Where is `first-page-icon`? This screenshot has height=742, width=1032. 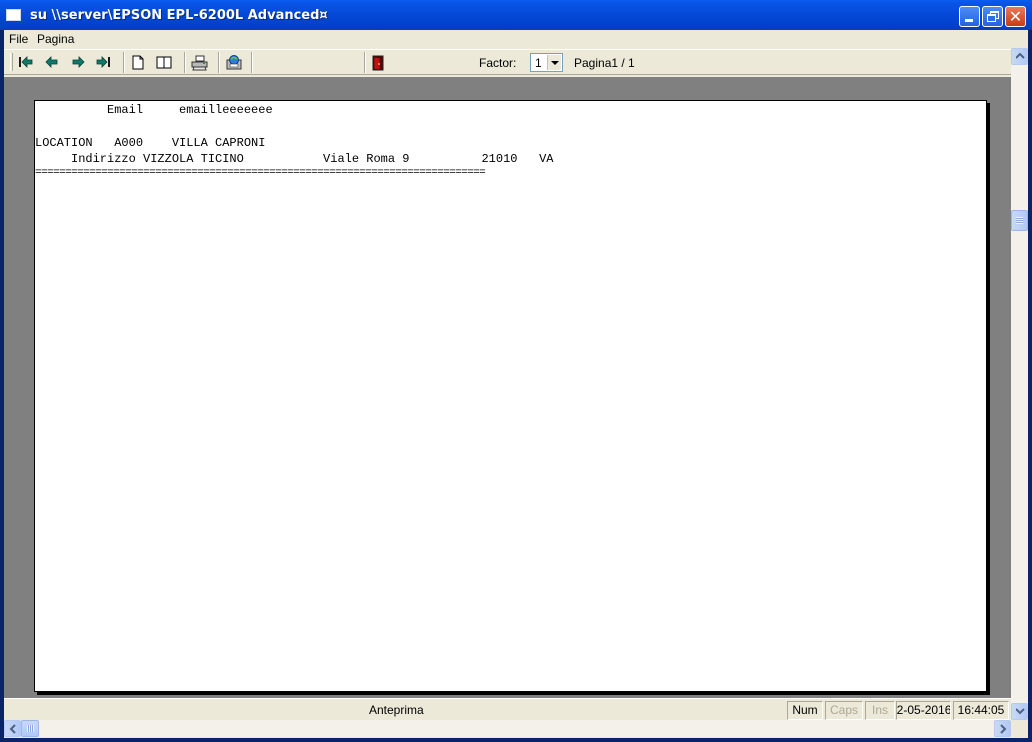 first-page-icon is located at coordinates (26, 62).